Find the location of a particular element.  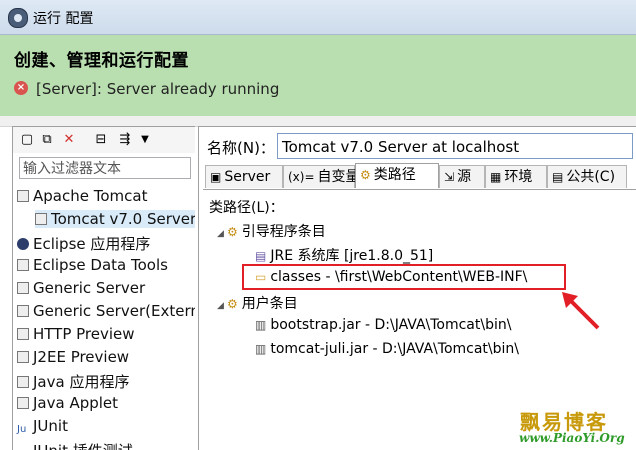

tree-item-java-app: Java 应用程序 is located at coordinates (73, 381).